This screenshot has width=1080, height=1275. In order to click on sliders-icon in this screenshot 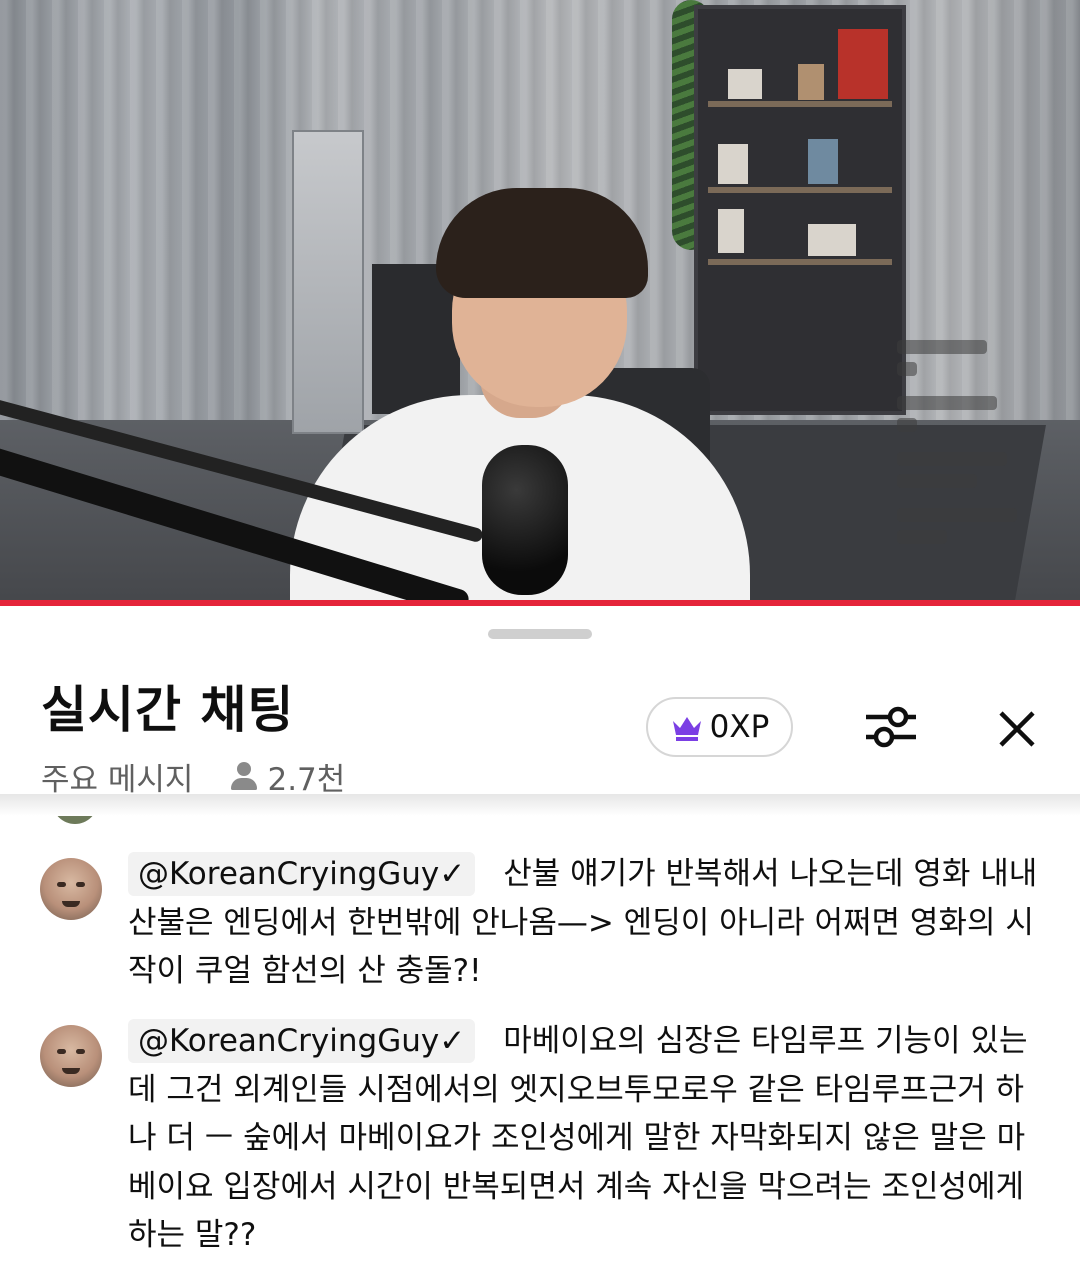, I will do `click(891, 727)`.